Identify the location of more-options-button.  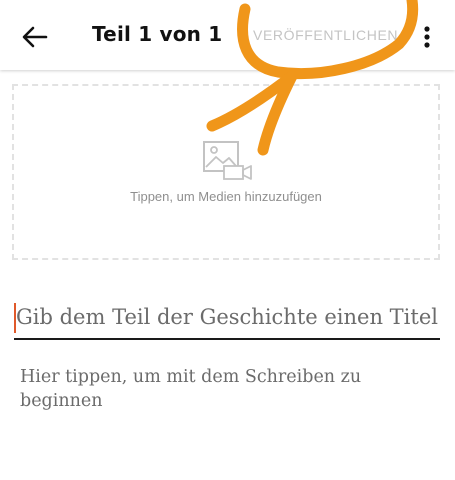
(427, 37).